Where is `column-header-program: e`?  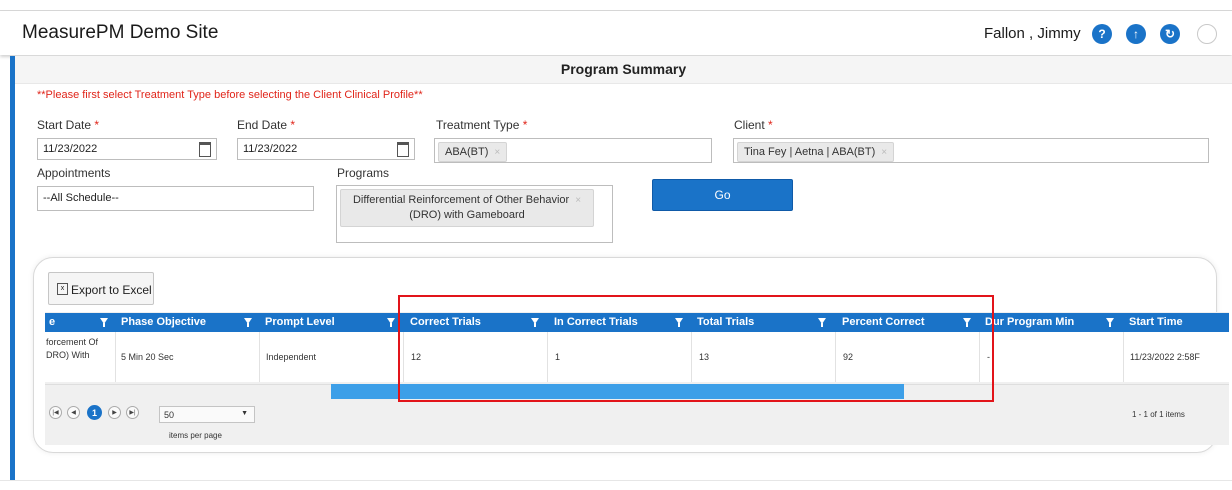 column-header-program: e is located at coordinates (52, 322).